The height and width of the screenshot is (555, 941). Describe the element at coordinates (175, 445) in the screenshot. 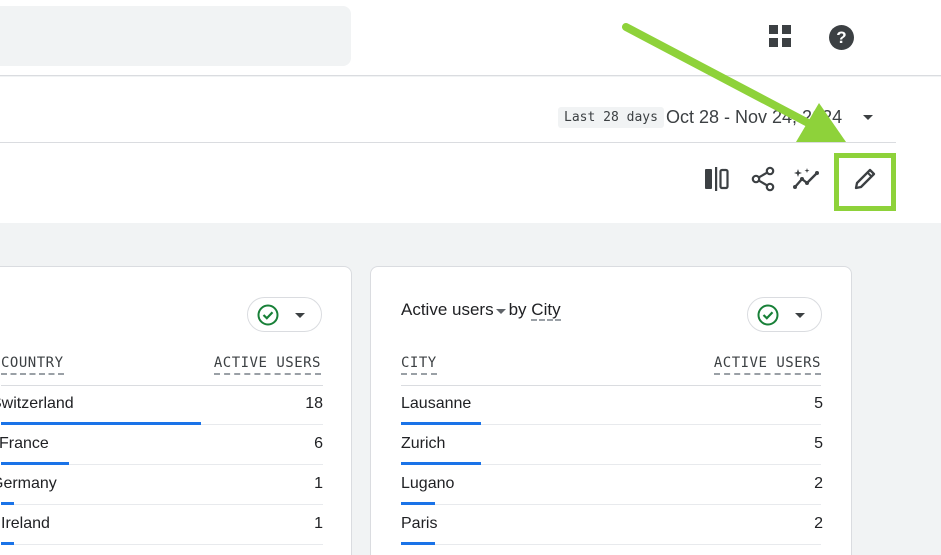

I see `table-row: France 6` at that location.